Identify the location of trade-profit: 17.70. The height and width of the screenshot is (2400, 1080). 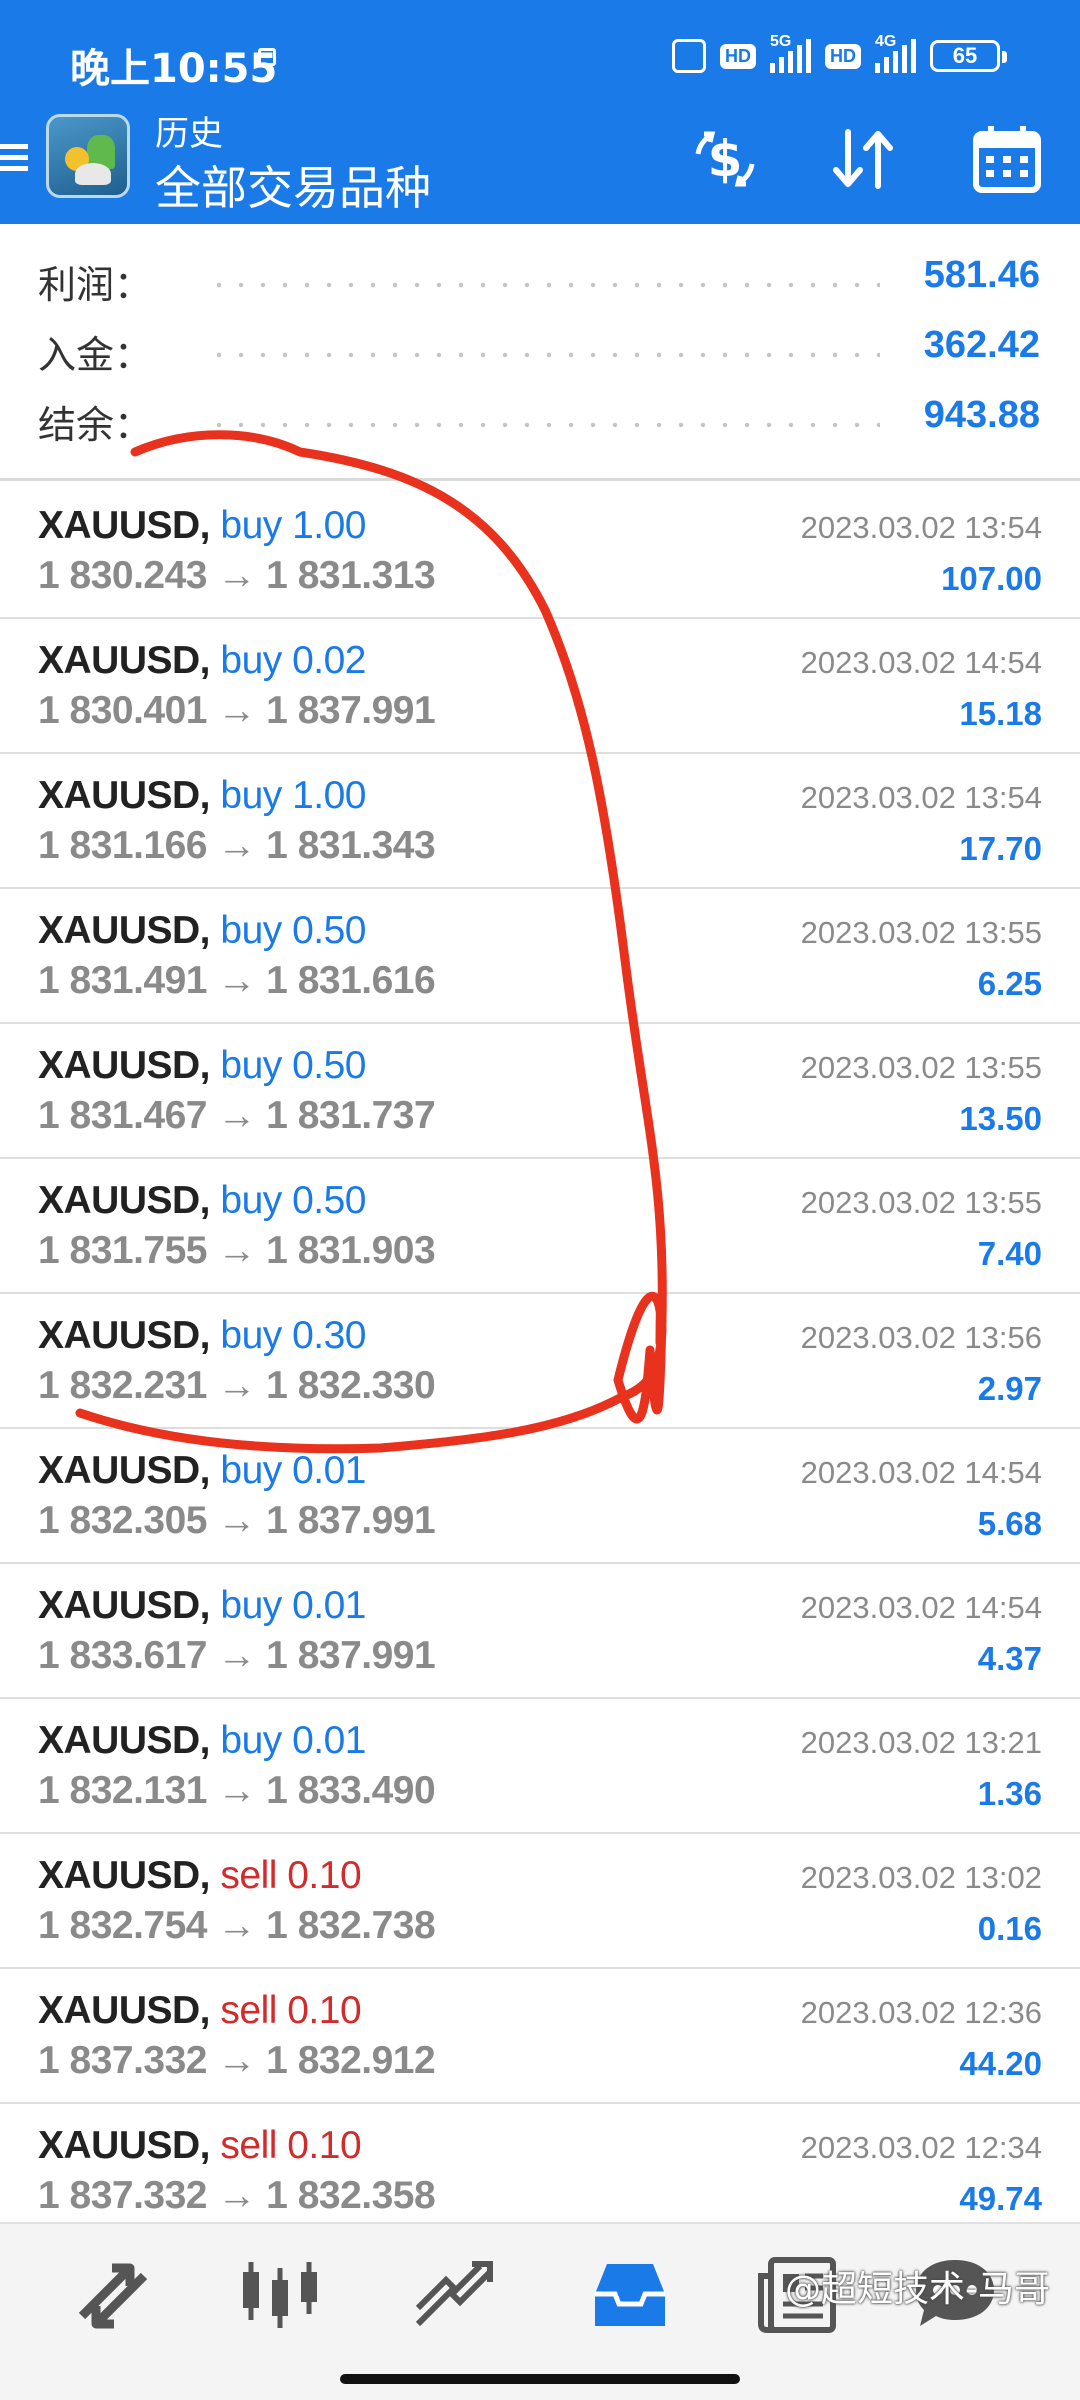
(1000, 848).